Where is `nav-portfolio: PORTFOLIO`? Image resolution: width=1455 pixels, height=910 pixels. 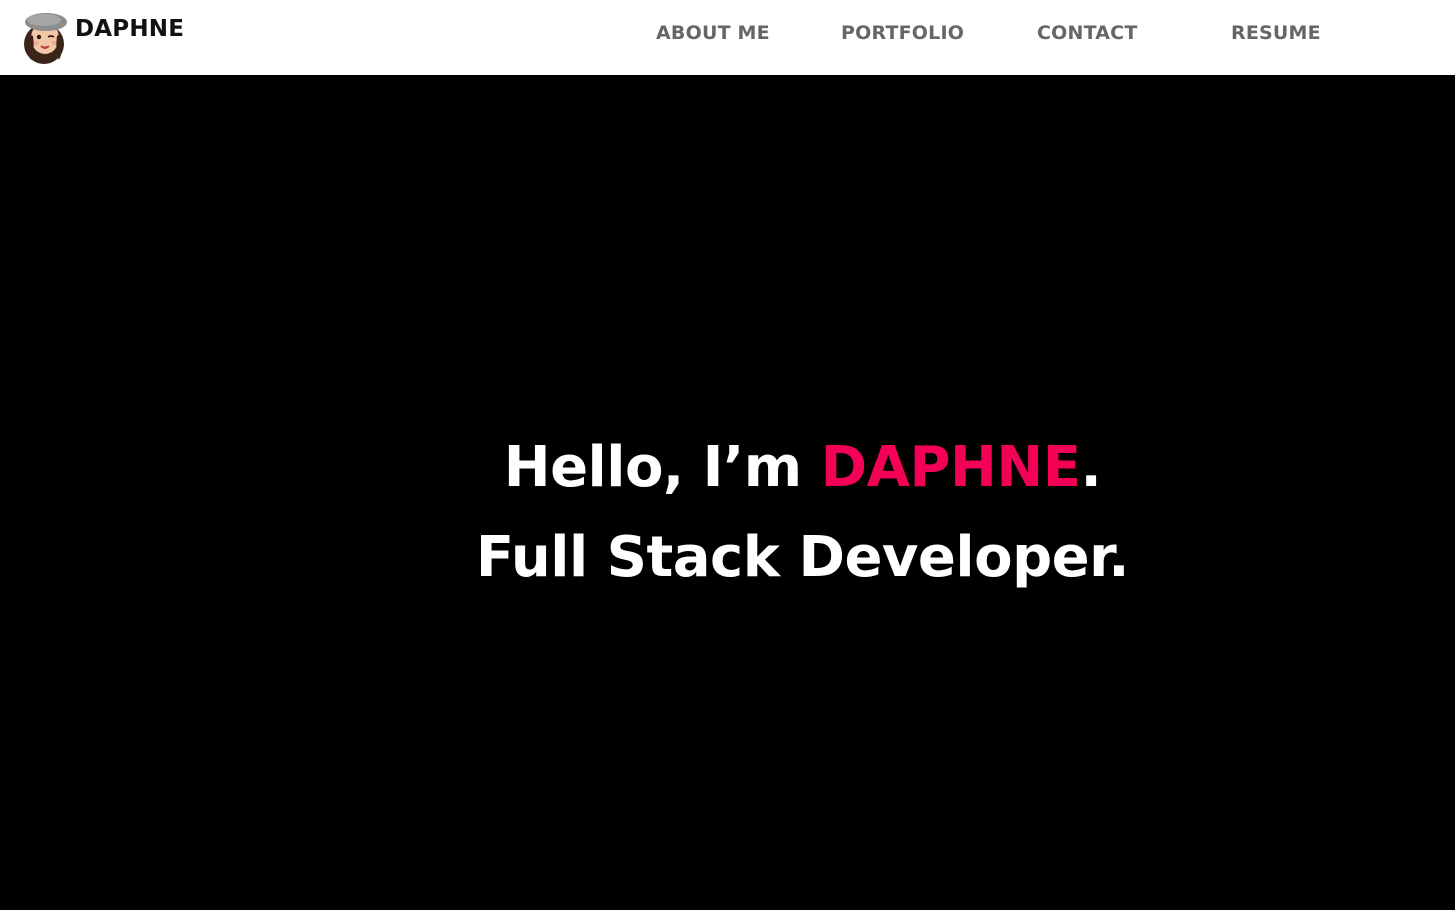
nav-portfolio: PORTFOLIO is located at coordinates (902, 33).